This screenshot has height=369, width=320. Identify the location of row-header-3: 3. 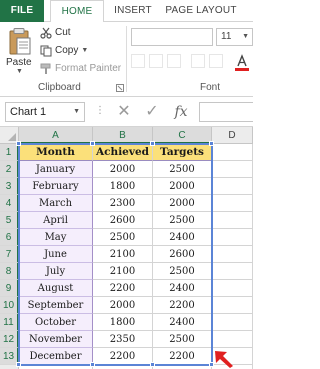
(9, 186).